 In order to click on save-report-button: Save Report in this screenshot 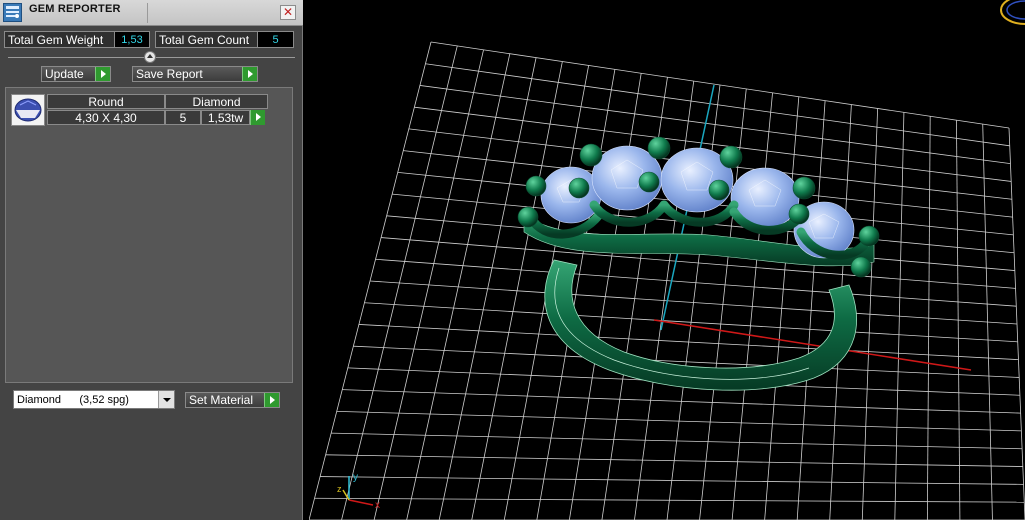, I will do `click(195, 74)`.